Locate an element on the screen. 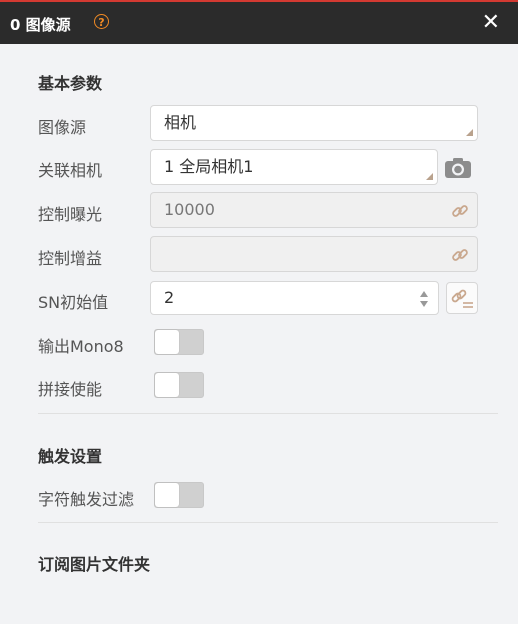  image-source-select: 相机 is located at coordinates (314, 123).